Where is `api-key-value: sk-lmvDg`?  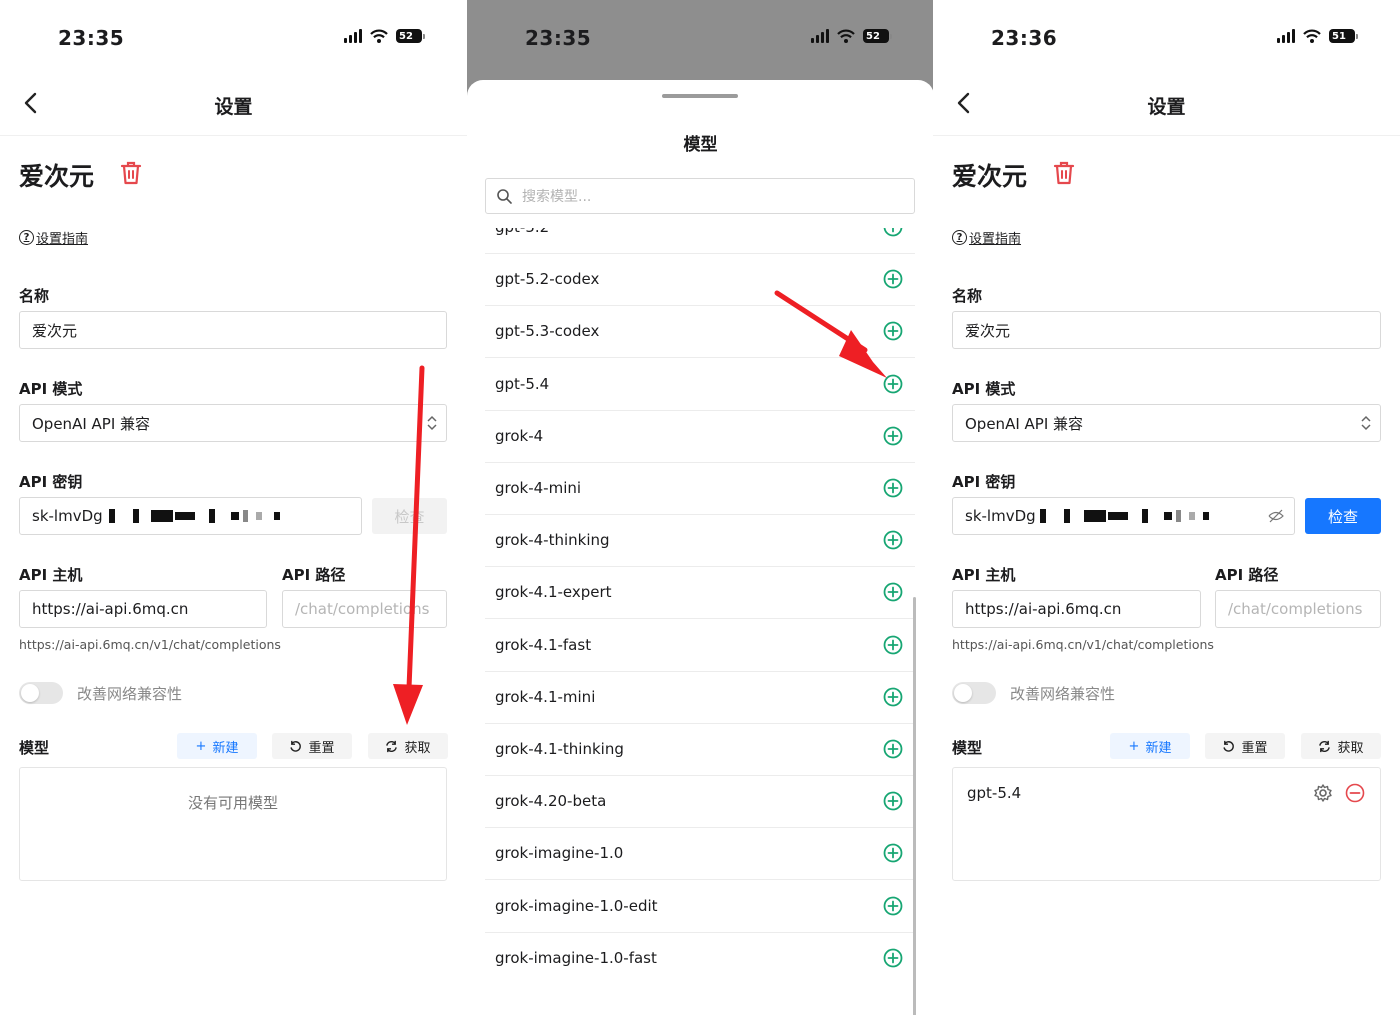 api-key-value: sk-lmvDg is located at coordinates (1000, 516).